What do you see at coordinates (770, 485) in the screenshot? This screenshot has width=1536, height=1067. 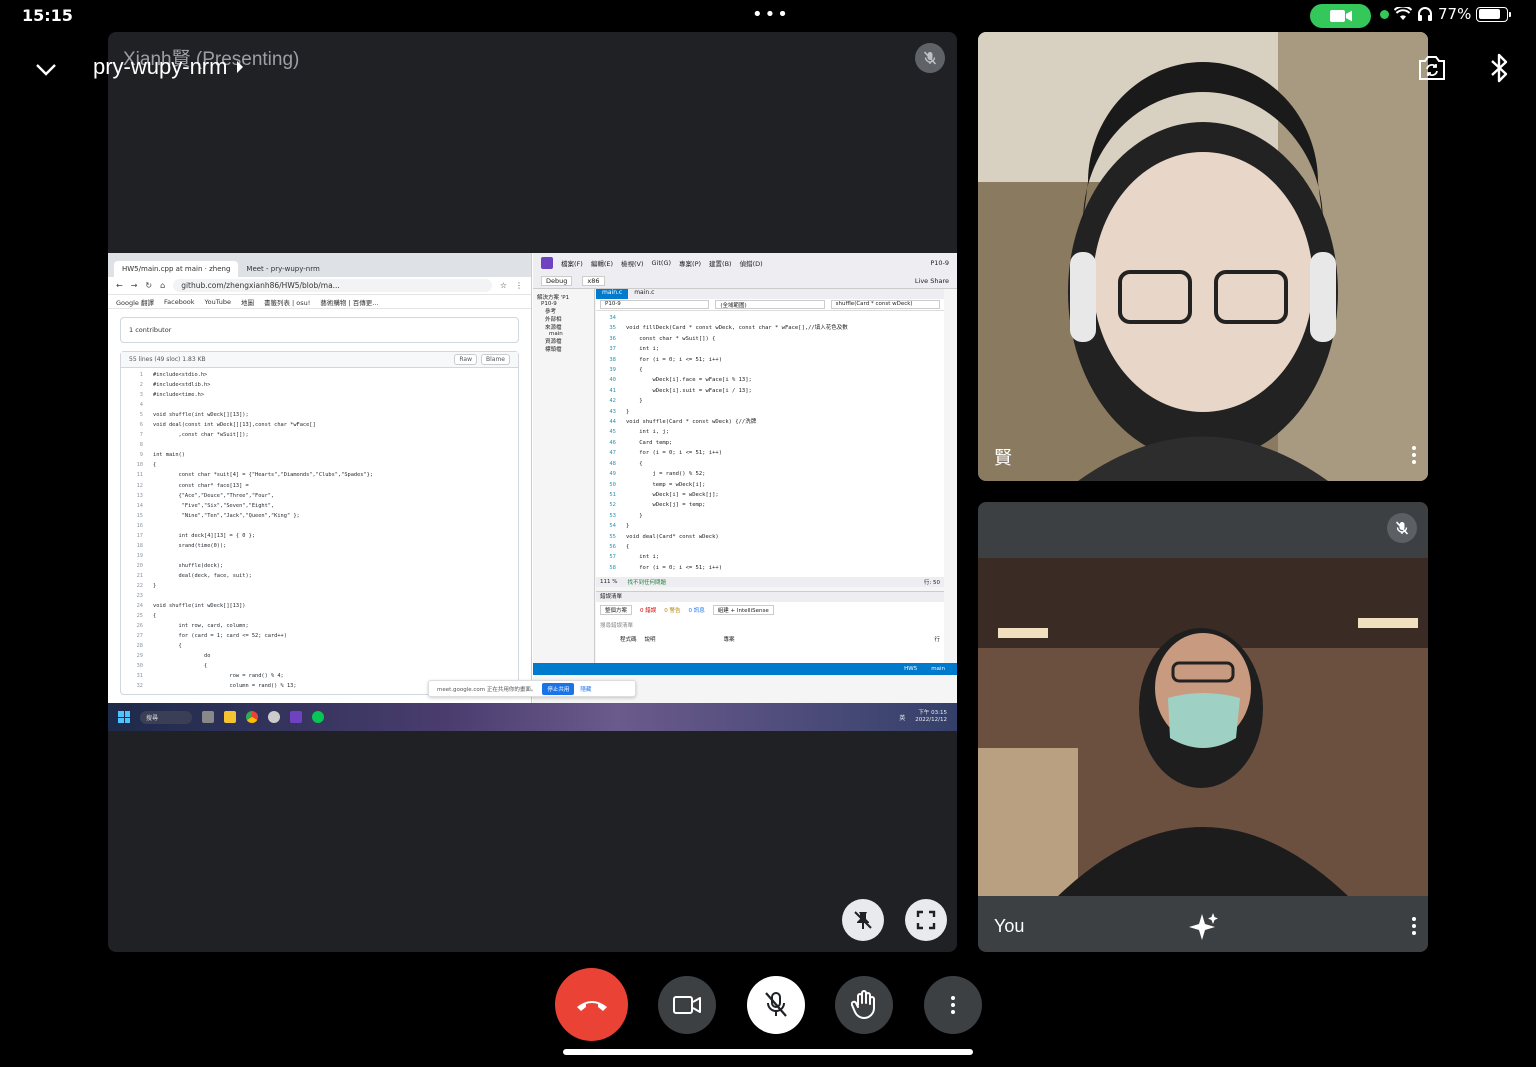 I see `code-line: 50 temp = wDeck[i];` at bounding box center [770, 485].